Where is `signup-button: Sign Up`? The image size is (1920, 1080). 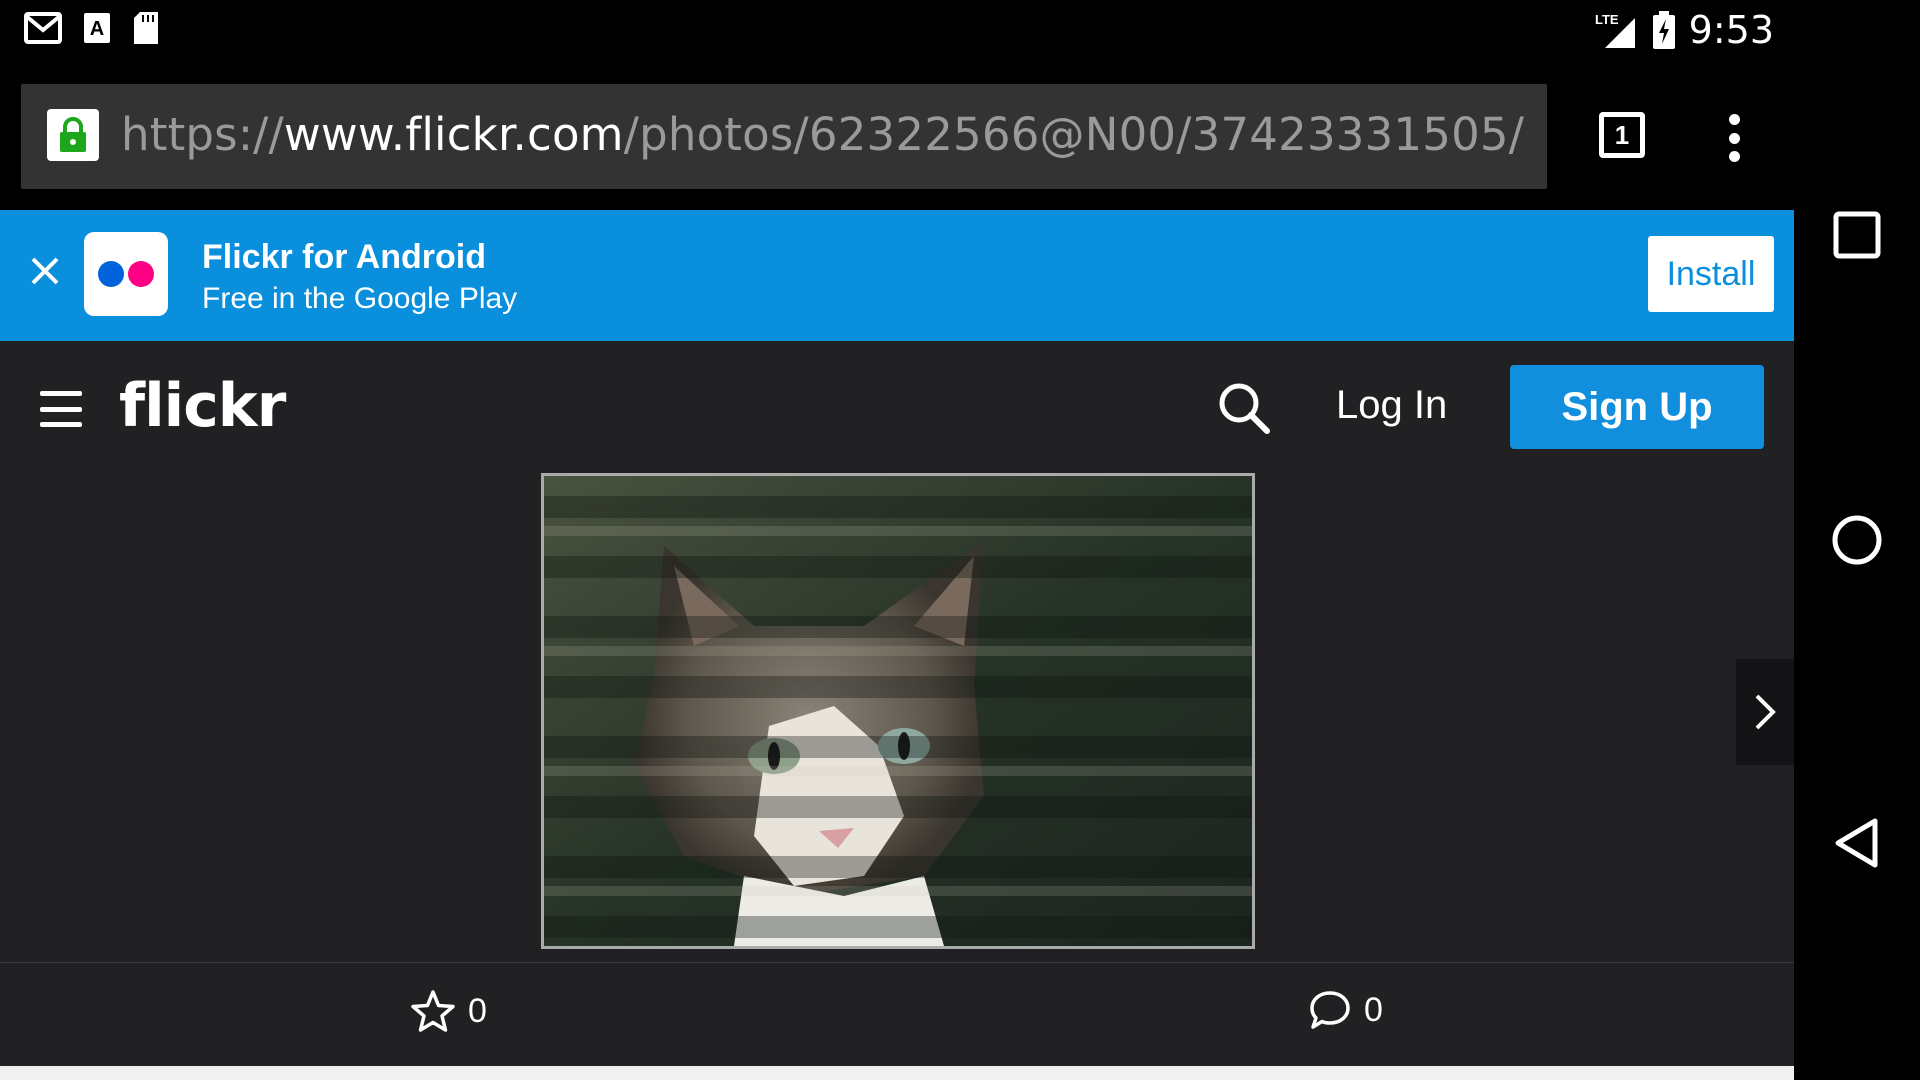
signup-button: Sign Up is located at coordinates (1637, 407).